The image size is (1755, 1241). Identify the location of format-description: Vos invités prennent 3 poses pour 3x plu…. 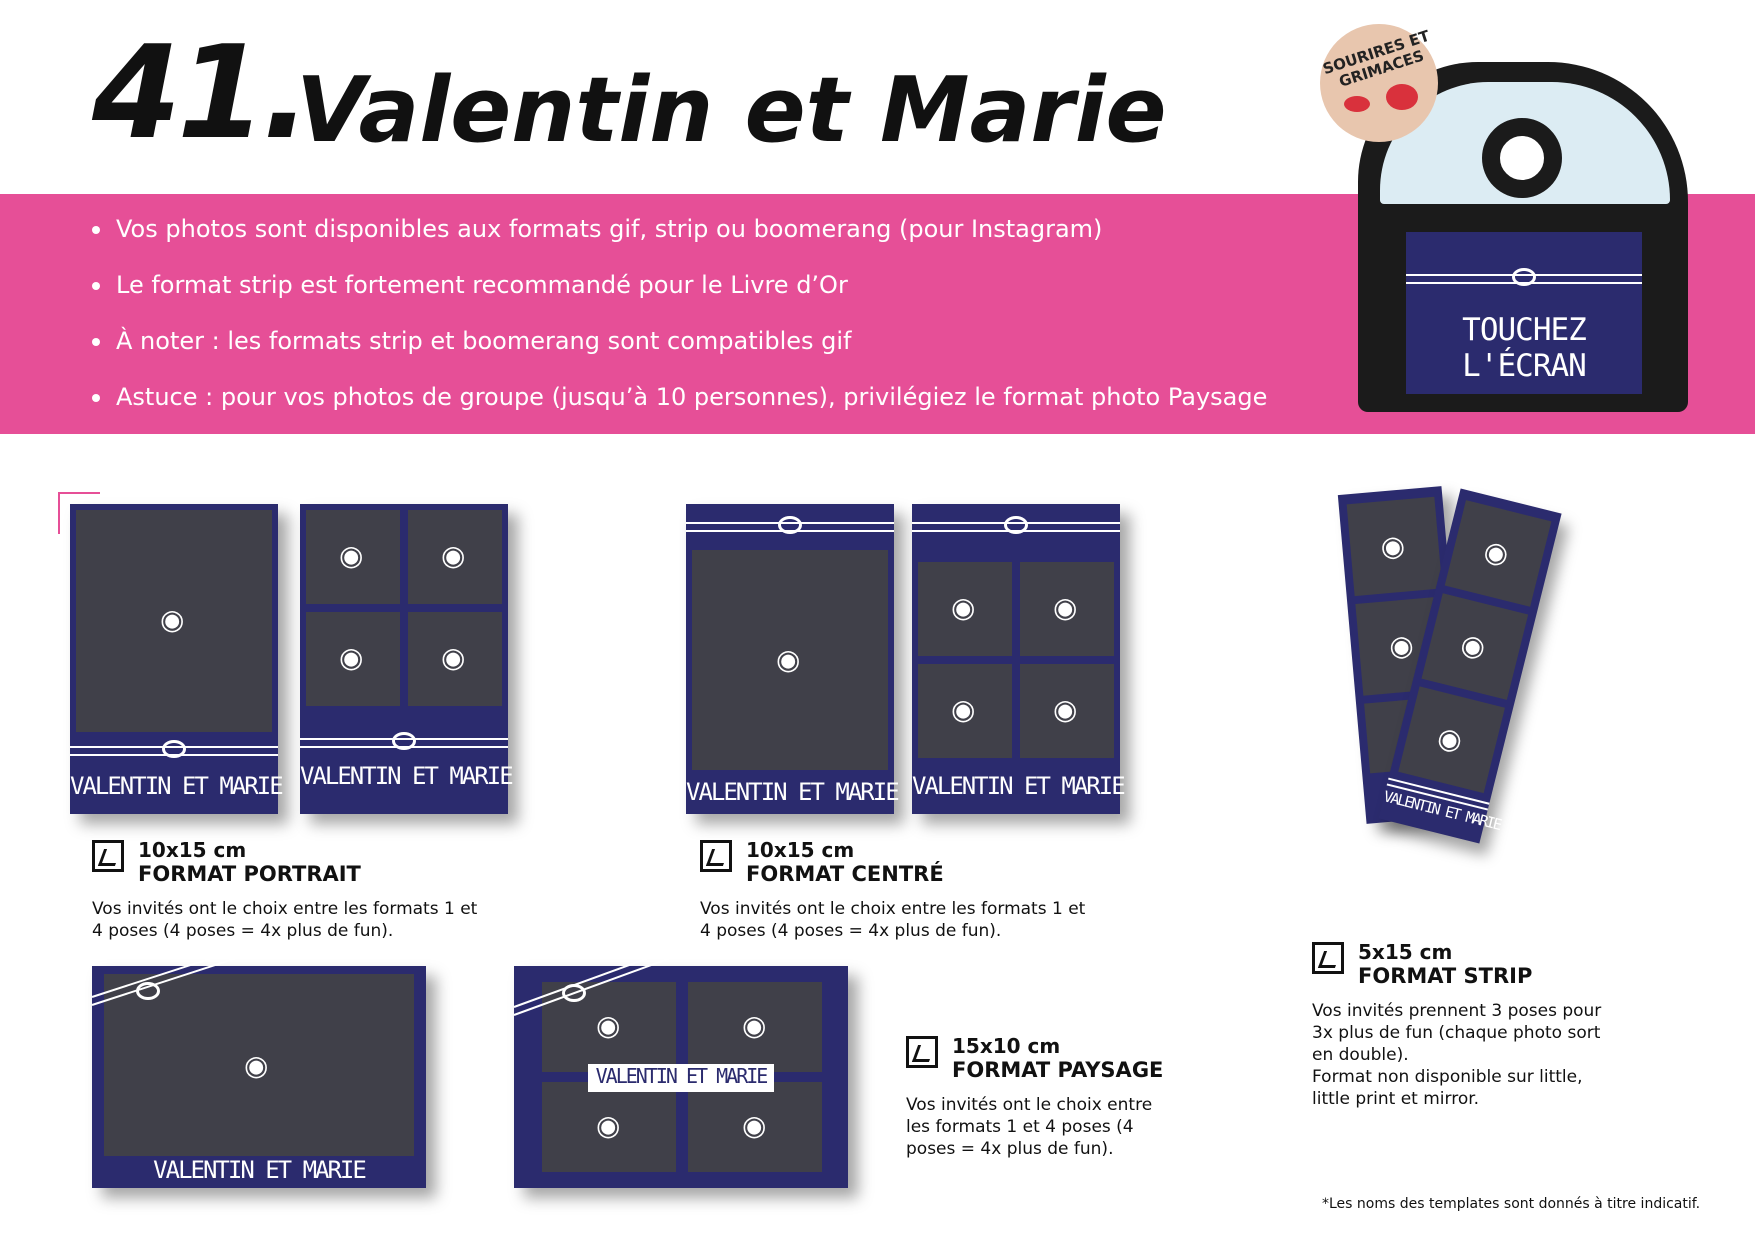
(1457, 1055).